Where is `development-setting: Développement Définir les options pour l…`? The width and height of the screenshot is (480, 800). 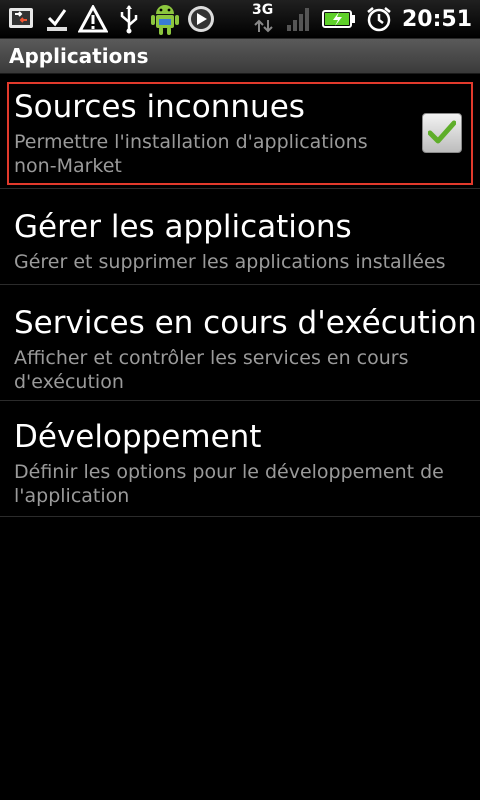 development-setting: Développement Définir les options pour l… is located at coordinates (240, 459).